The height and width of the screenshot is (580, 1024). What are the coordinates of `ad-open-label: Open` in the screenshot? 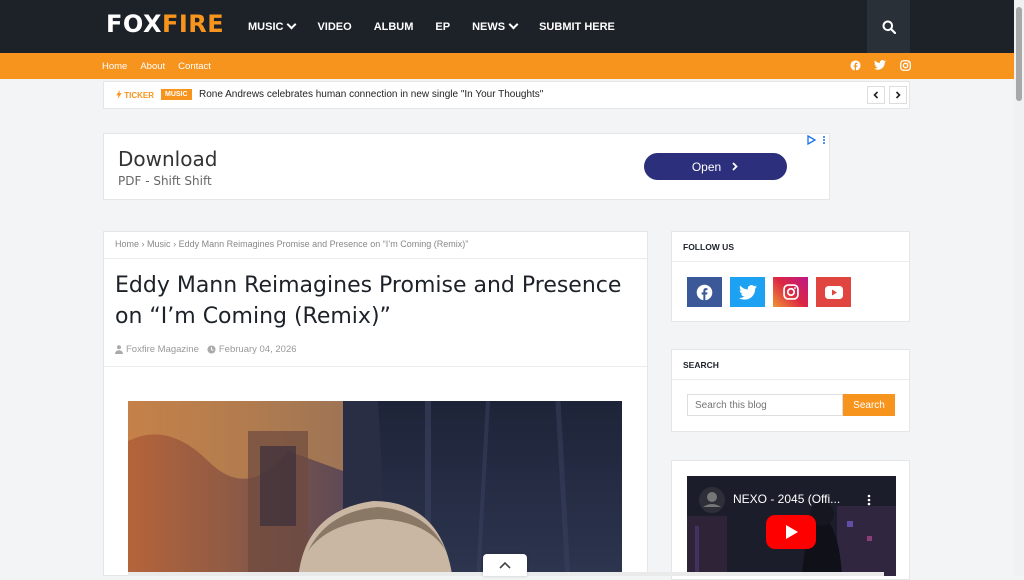 It's located at (706, 166).